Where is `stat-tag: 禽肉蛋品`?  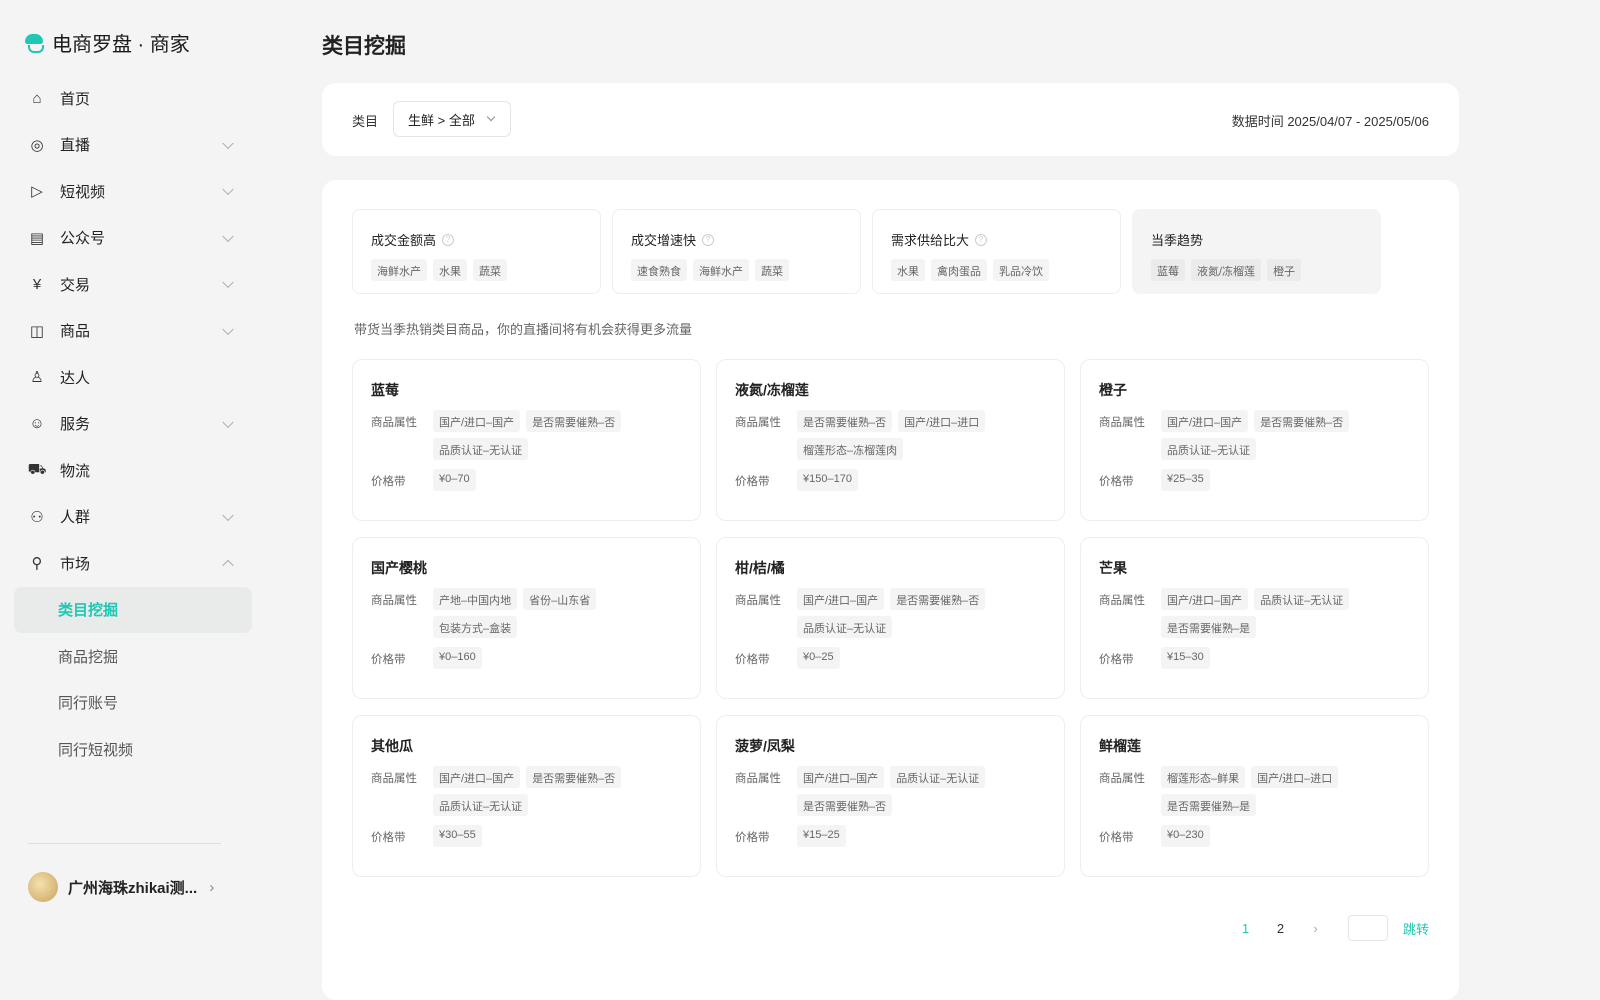 stat-tag: 禽肉蛋品 is located at coordinates (959, 270).